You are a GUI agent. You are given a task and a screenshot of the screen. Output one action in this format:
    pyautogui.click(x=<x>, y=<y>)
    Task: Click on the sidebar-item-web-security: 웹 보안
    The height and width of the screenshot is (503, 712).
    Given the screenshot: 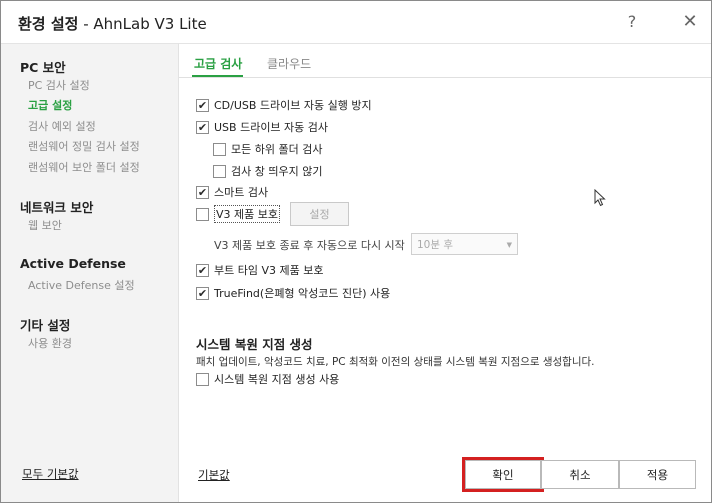 What is the action you would take?
    pyautogui.click(x=45, y=225)
    